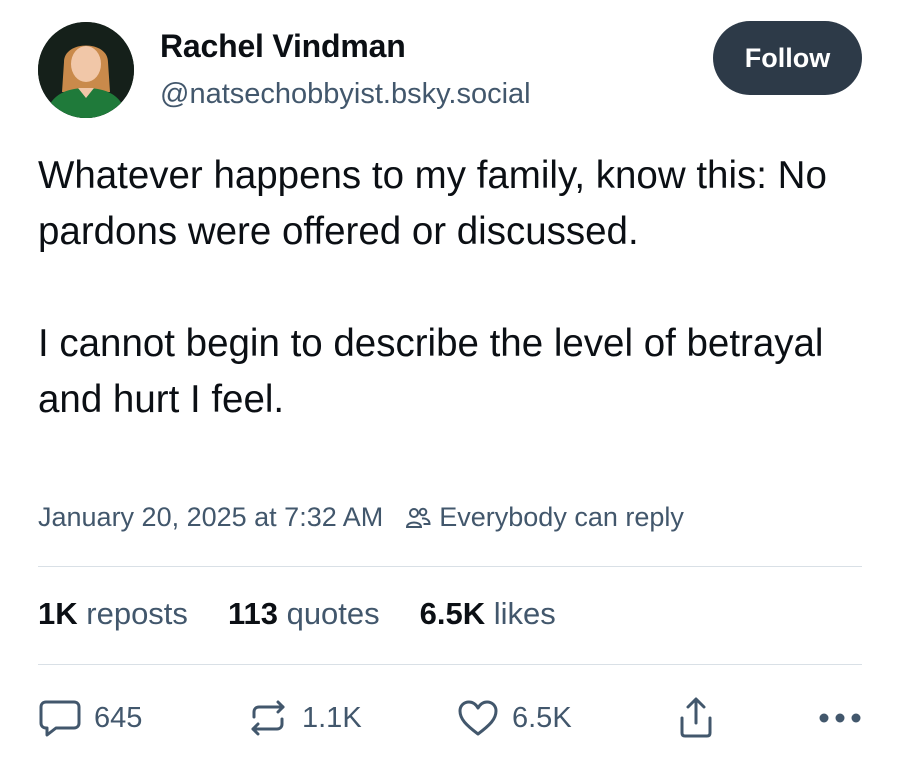 Image resolution: width=900 pixels, height=759 pixels. Describe the element at coordinates (452, 613) in the screenshot. I see `likes-count: 6.5K` at that location.